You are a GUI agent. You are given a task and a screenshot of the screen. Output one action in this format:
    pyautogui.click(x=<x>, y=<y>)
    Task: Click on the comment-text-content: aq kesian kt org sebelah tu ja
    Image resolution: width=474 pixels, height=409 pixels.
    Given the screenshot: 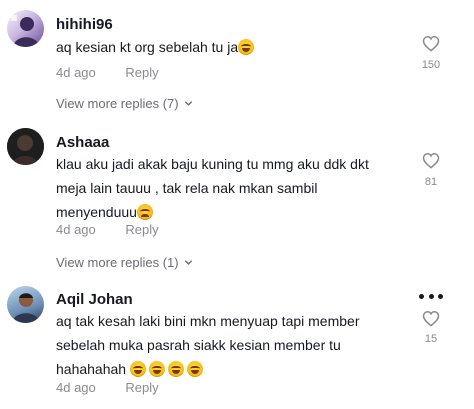 What is the action you would take?
    pyautogui.click(x=147, y=47)
    